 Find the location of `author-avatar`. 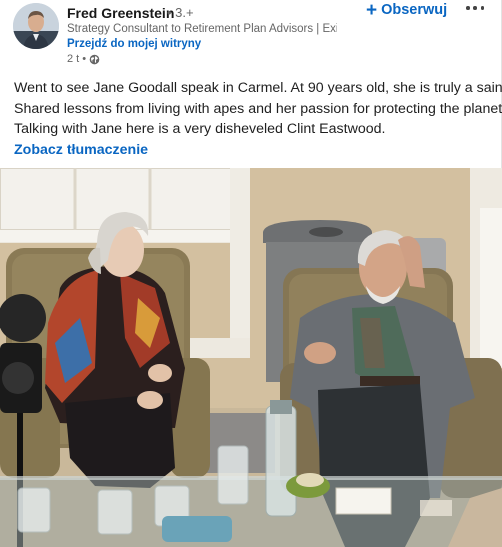

author-avatar is located at coordinates (36, 26).